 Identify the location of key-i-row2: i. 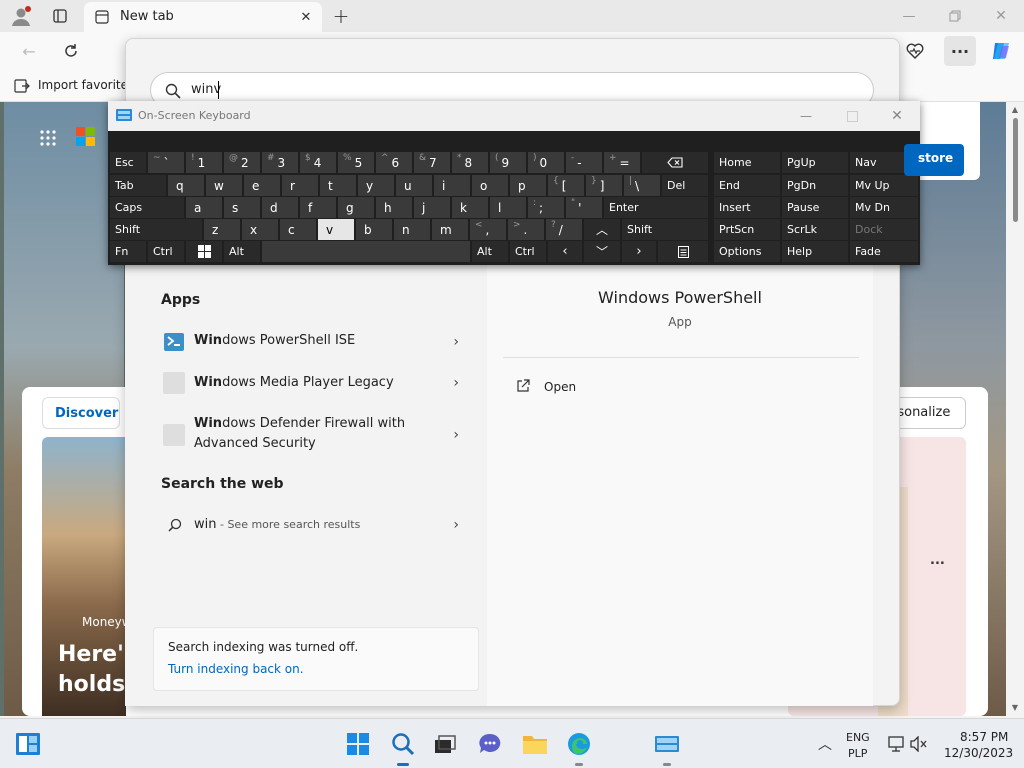
(452, 185).